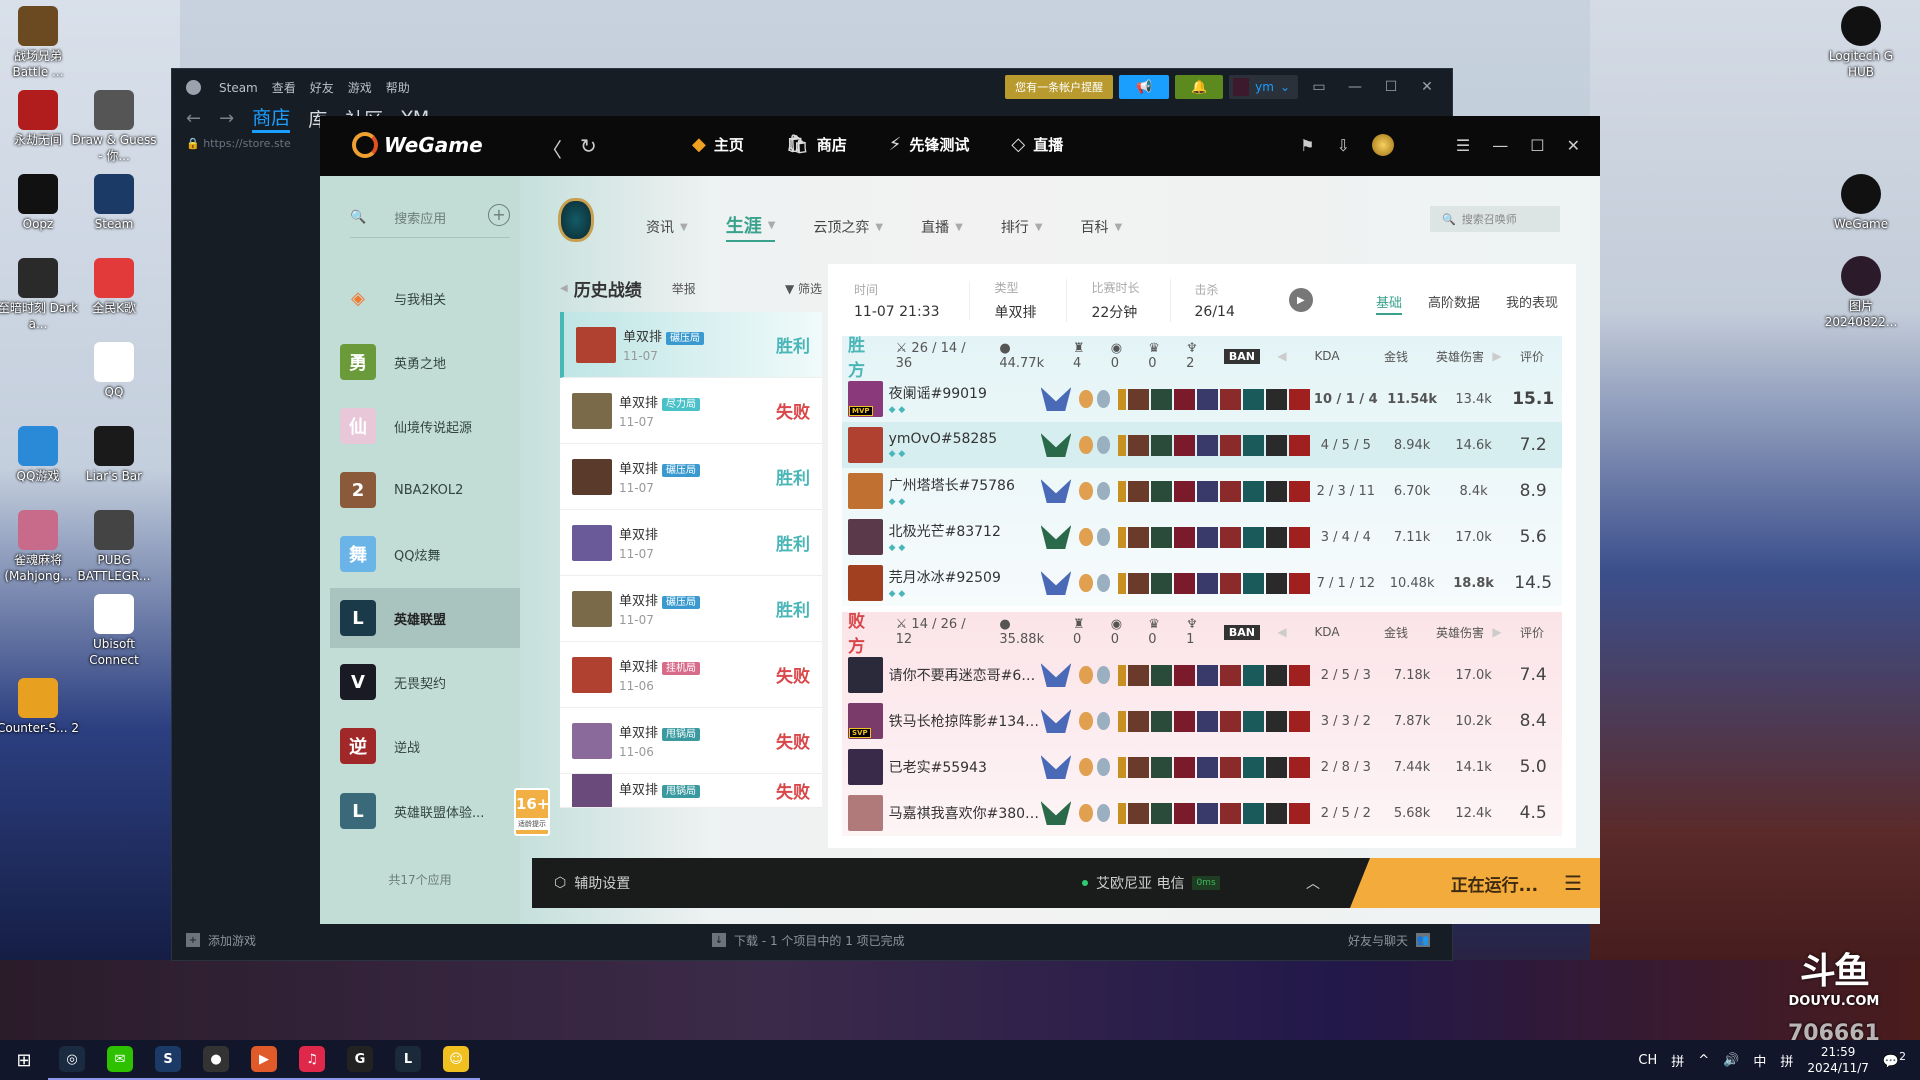 Image resolution: width=1920 pixels, height=1080 pixels. Describe the element at coordinates (1202, 813) in the screenshot. I see `player-row: 马嘉祺我喜欢你#38077 2 / 5 / 2 5.68k 12.4k 4.5` at that location.